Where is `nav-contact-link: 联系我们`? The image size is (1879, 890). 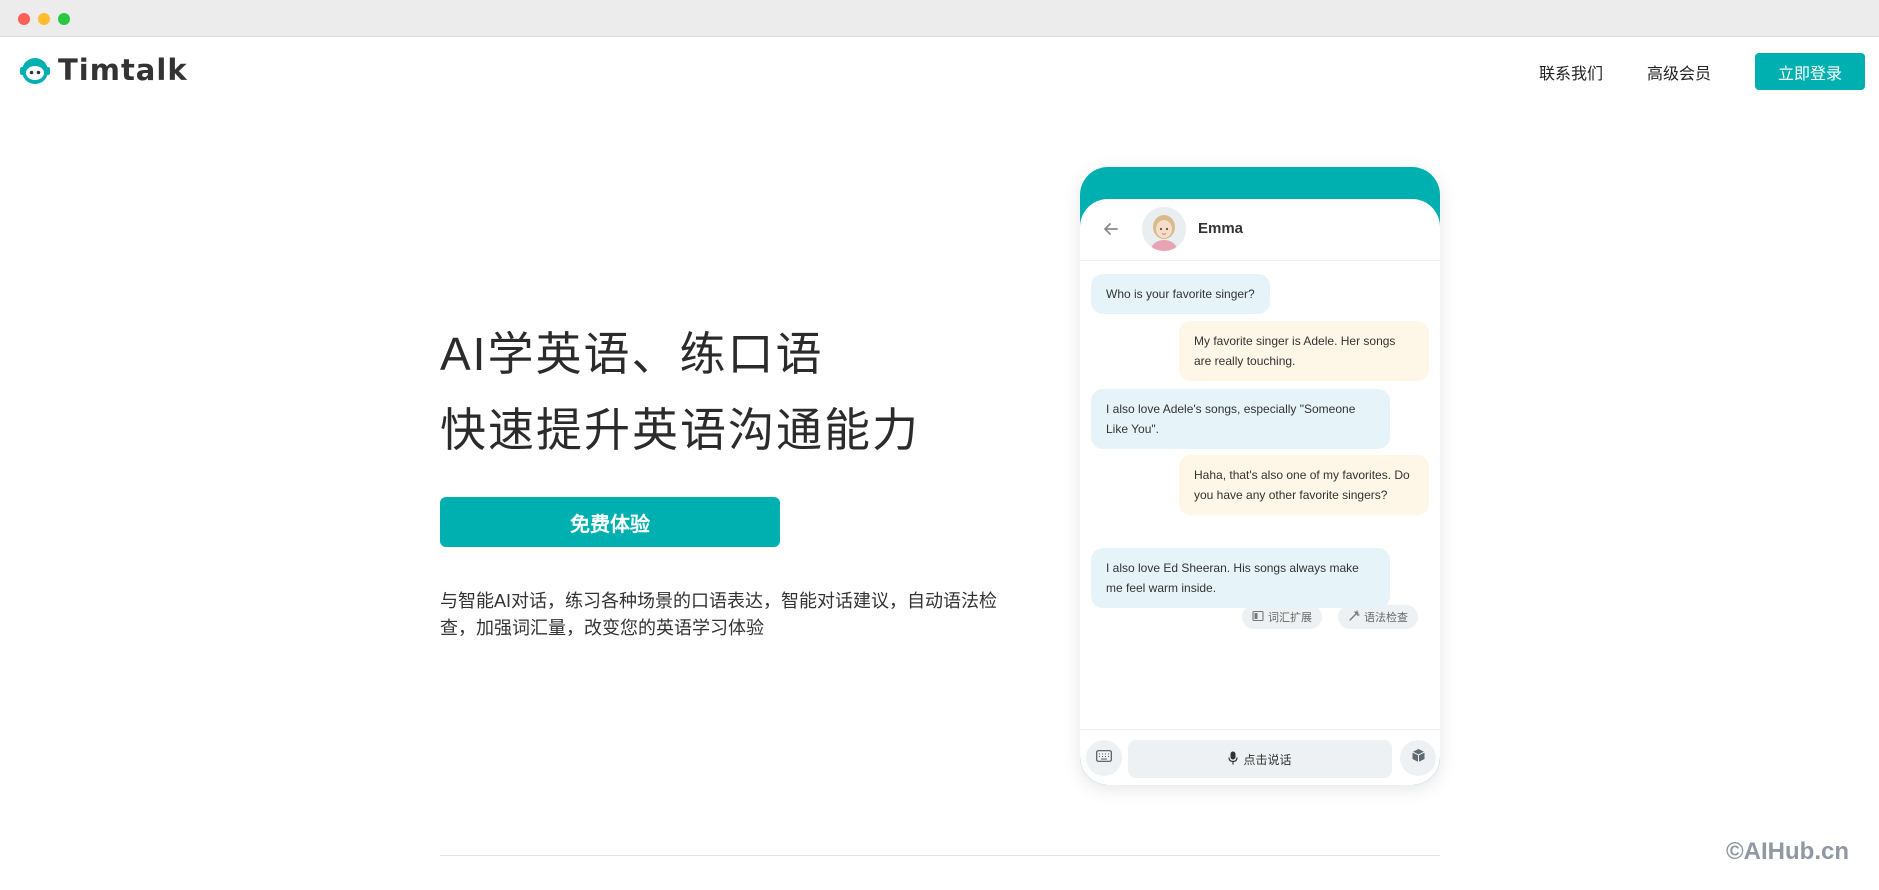
nav-contact-link: 联系我们 is located at coordinates (1571, 72).